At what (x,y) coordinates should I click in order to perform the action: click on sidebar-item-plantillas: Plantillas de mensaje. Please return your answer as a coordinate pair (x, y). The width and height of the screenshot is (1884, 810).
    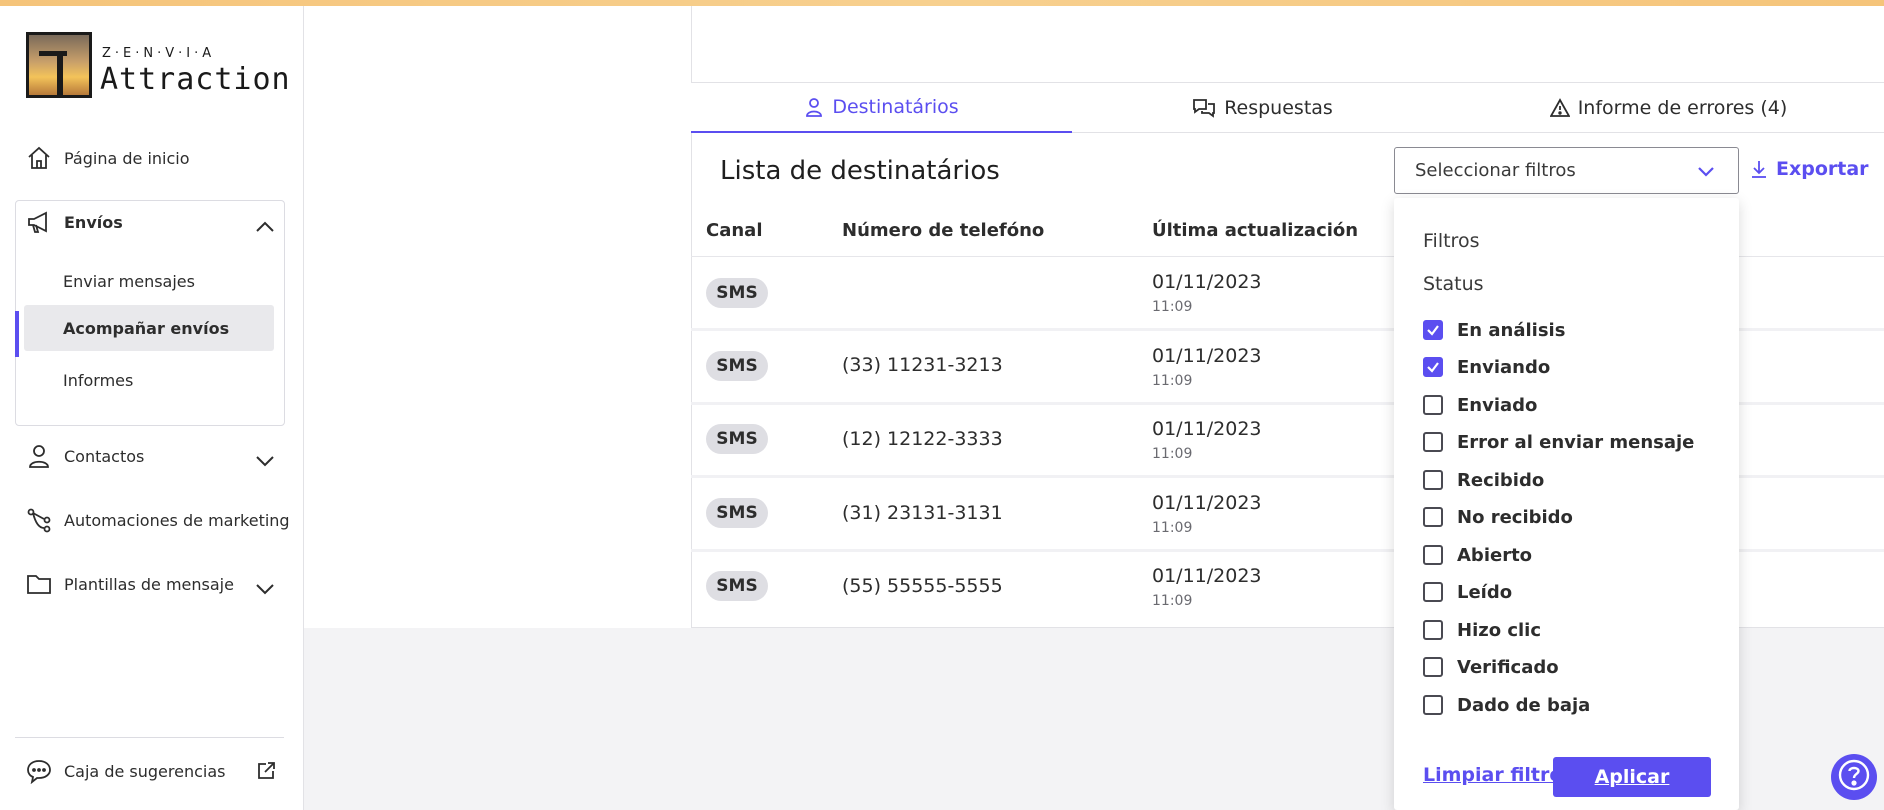
    Looking at the image, I should click on (130, 584).